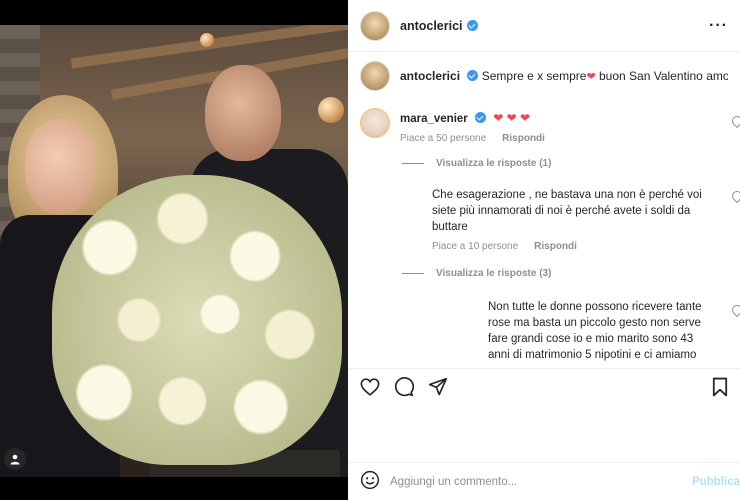  Describe the element at coordinates (375, 25) in the screenshot. I see `author-avatar` at that location.